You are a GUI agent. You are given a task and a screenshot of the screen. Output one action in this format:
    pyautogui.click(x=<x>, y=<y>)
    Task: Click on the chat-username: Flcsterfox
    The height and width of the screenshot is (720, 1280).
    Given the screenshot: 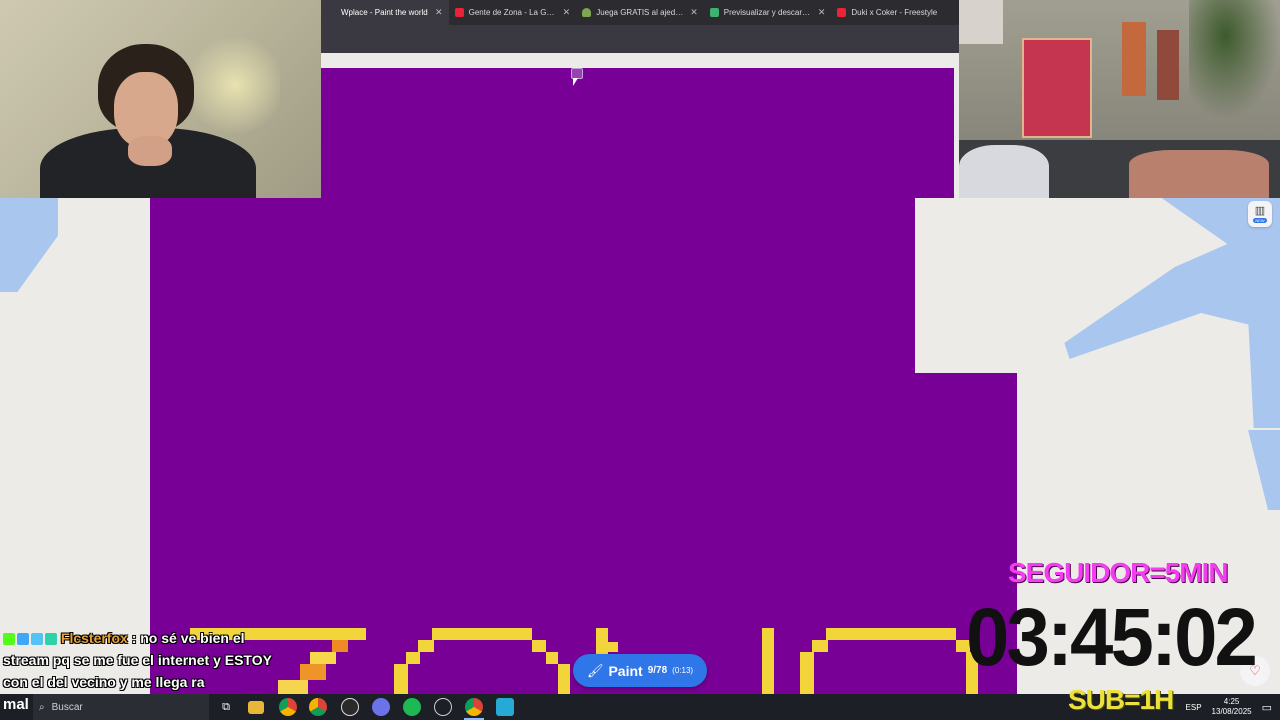 What is the action you would take?
    pyautogui.click(x=94, y=638)
    